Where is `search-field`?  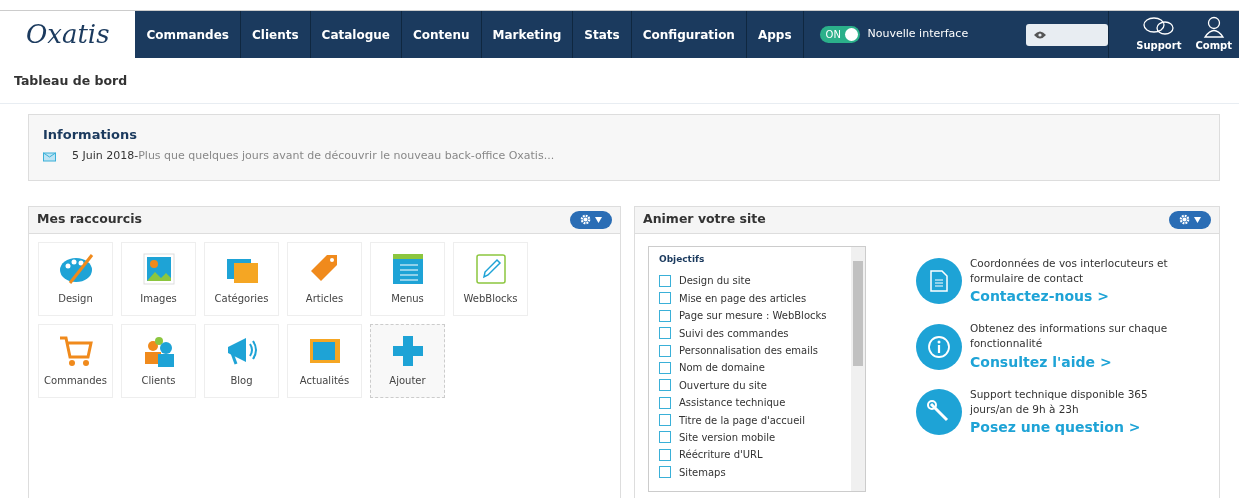
search-field is located at coordinates (1067, 34).